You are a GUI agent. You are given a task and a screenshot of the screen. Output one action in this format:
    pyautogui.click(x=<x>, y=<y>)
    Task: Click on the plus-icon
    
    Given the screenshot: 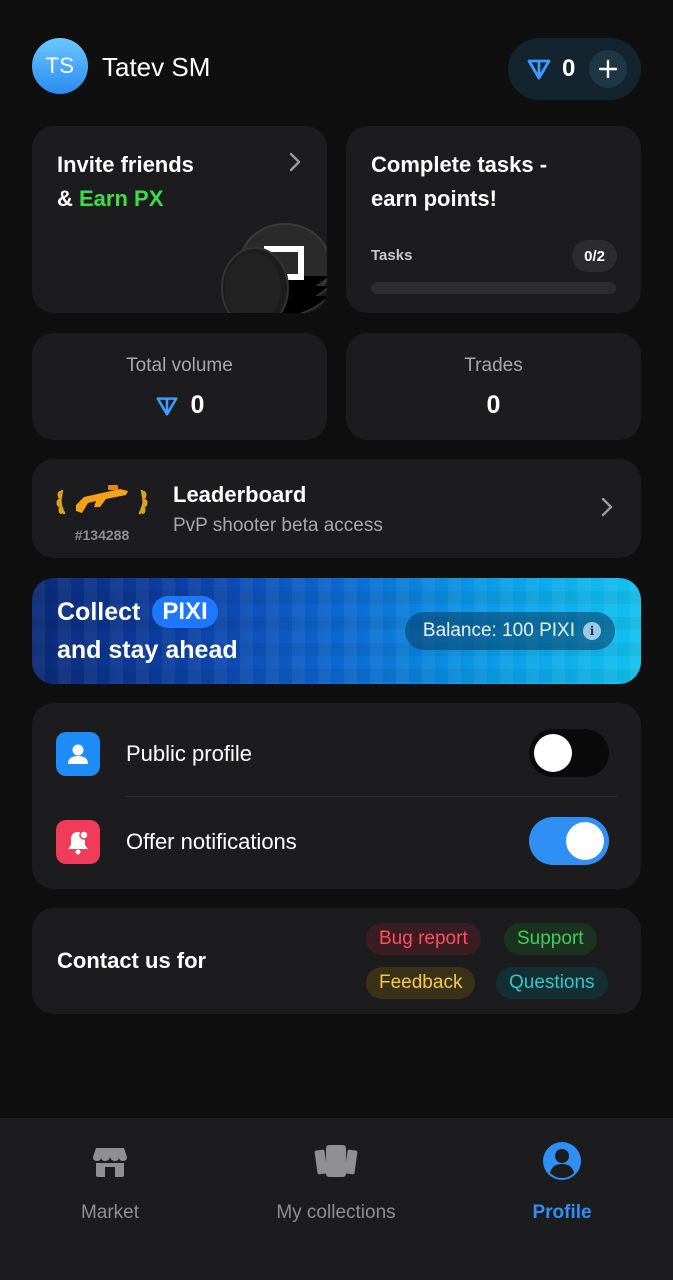 What is the action you would take?
    pyautogui.click(x=608, y=69)
    